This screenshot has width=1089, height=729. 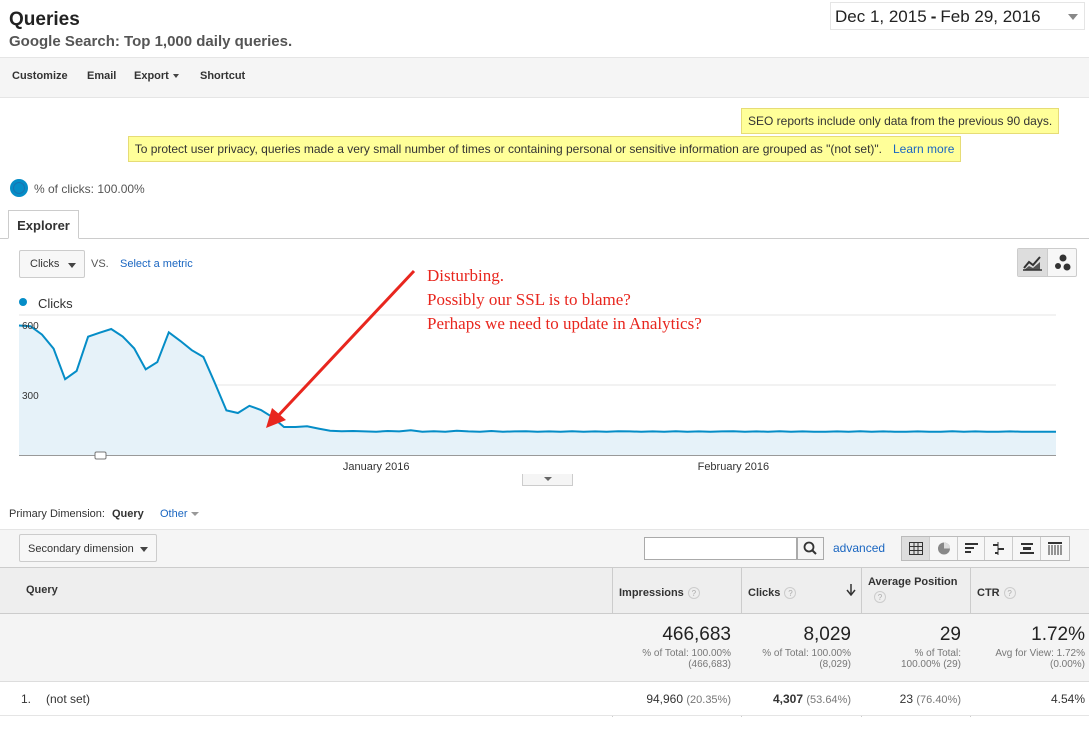 What do you see at coordinates (957, 16) in the screenshot?
I see `date-range-picker: Dec 1, 2015- Feb 29, 2016` at bounding box center [957, 16].